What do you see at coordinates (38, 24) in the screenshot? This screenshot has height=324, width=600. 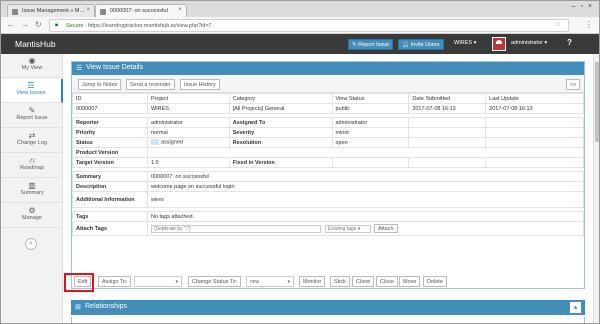 I see `reload-icon: ↻` at bounding box center [38, 24].